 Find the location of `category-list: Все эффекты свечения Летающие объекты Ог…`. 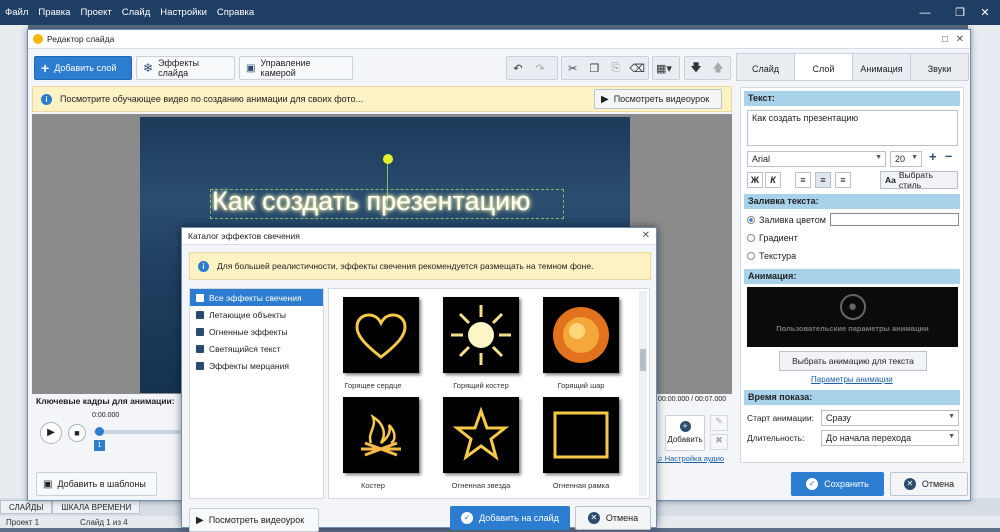

category-list: Все эффекты свечения Летающие объекты Ог… is located at coordinates (256, 393).